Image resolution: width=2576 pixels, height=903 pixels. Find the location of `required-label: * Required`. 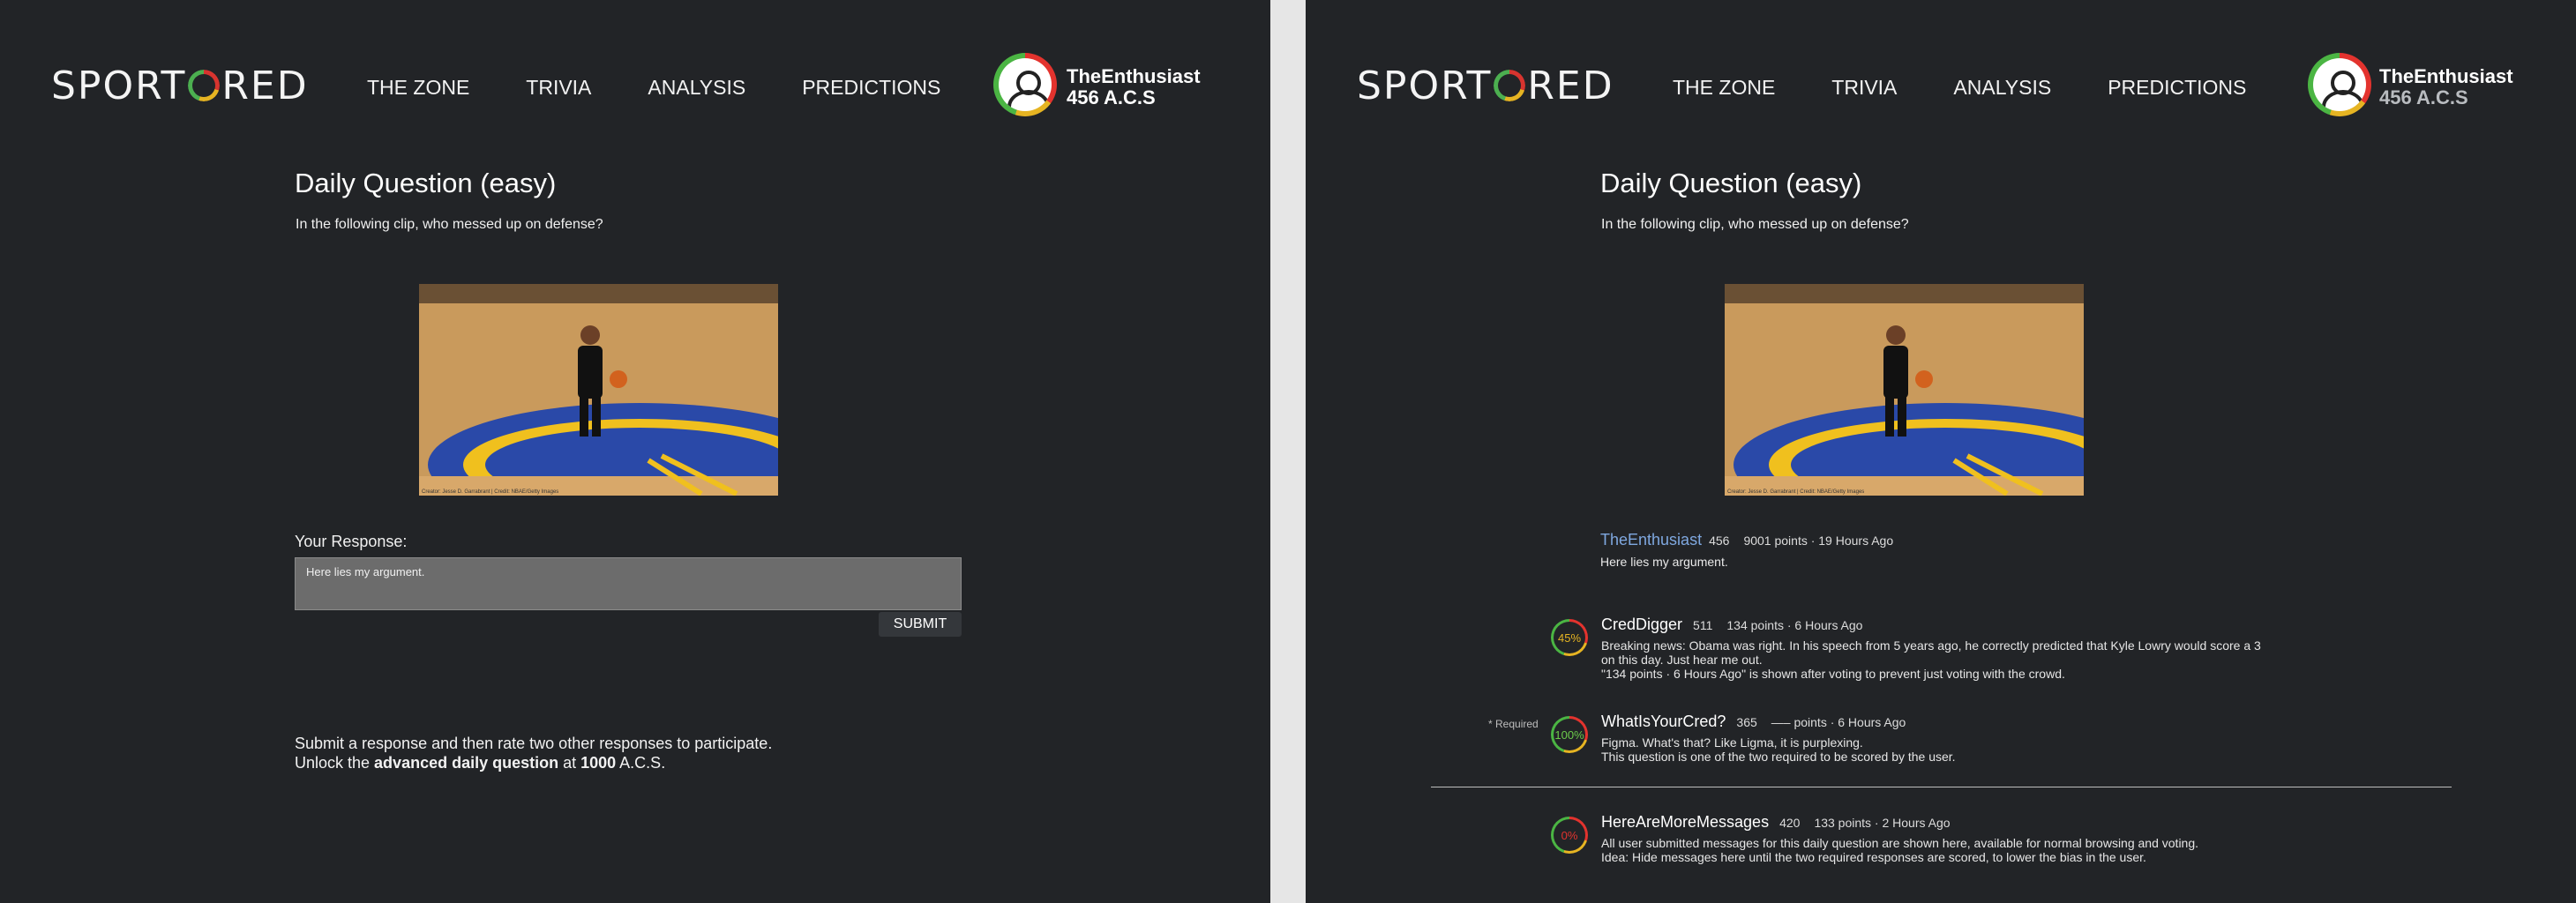

required-label: * Required is located at coordinates (1514, 724).